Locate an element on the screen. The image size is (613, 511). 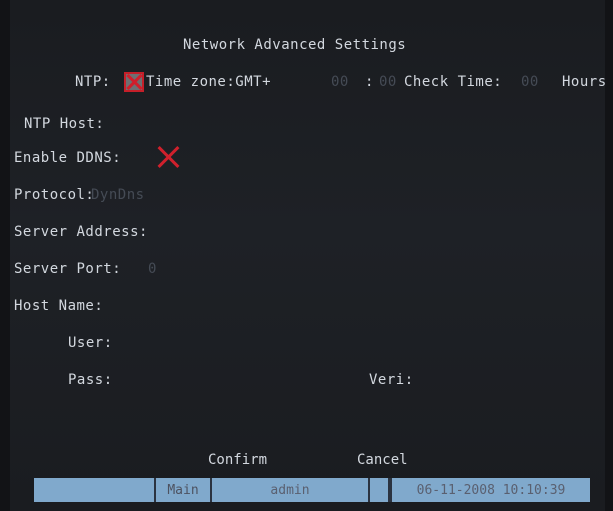
status-bar: Main admin 06-11-2008 10:10:39 is located at coordinates (312, 490).